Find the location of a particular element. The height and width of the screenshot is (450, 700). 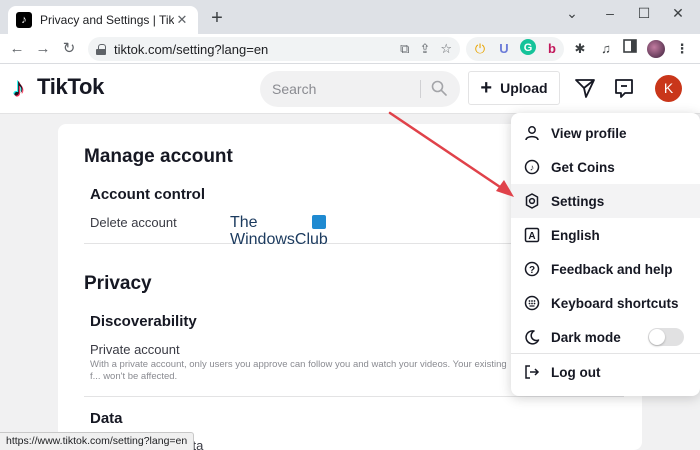

coin-icon: ♪ is located at coordinates (532, 167).